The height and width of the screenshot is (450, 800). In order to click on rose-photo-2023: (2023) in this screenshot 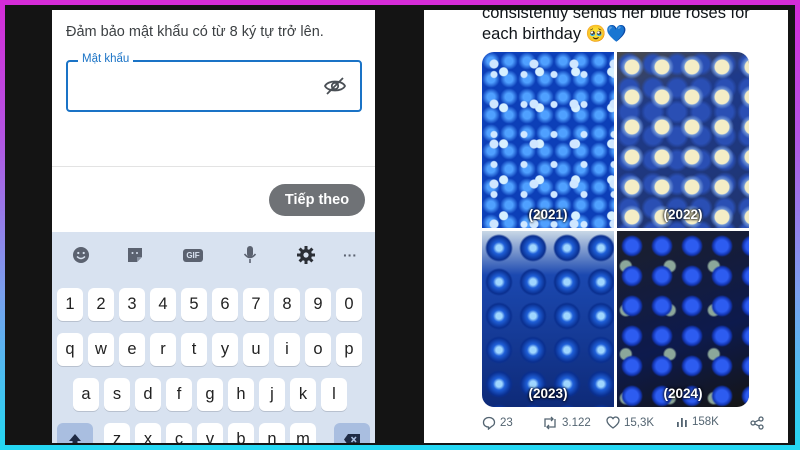, I will do `click(548, 319)`.